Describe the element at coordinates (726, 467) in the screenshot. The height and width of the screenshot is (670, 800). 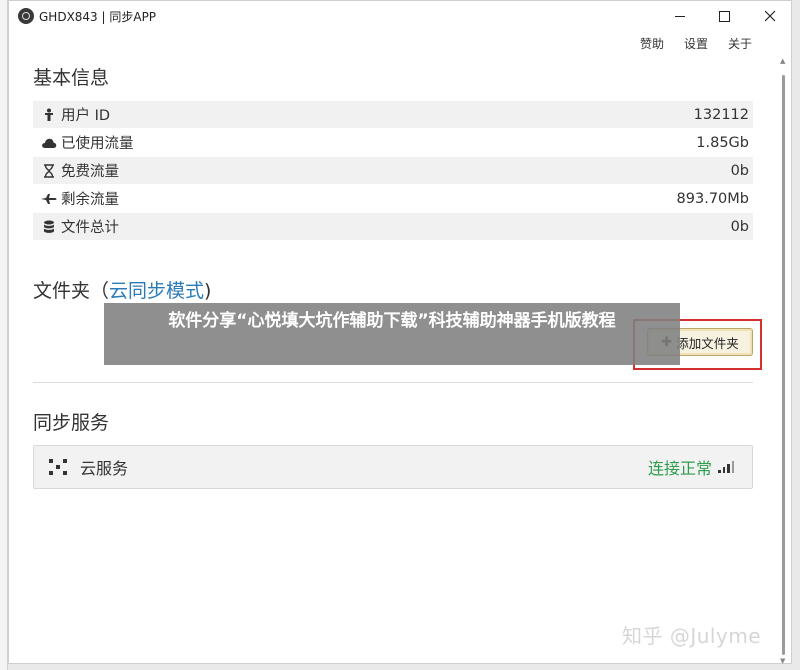
I see `signal-strength-icon` at that location.